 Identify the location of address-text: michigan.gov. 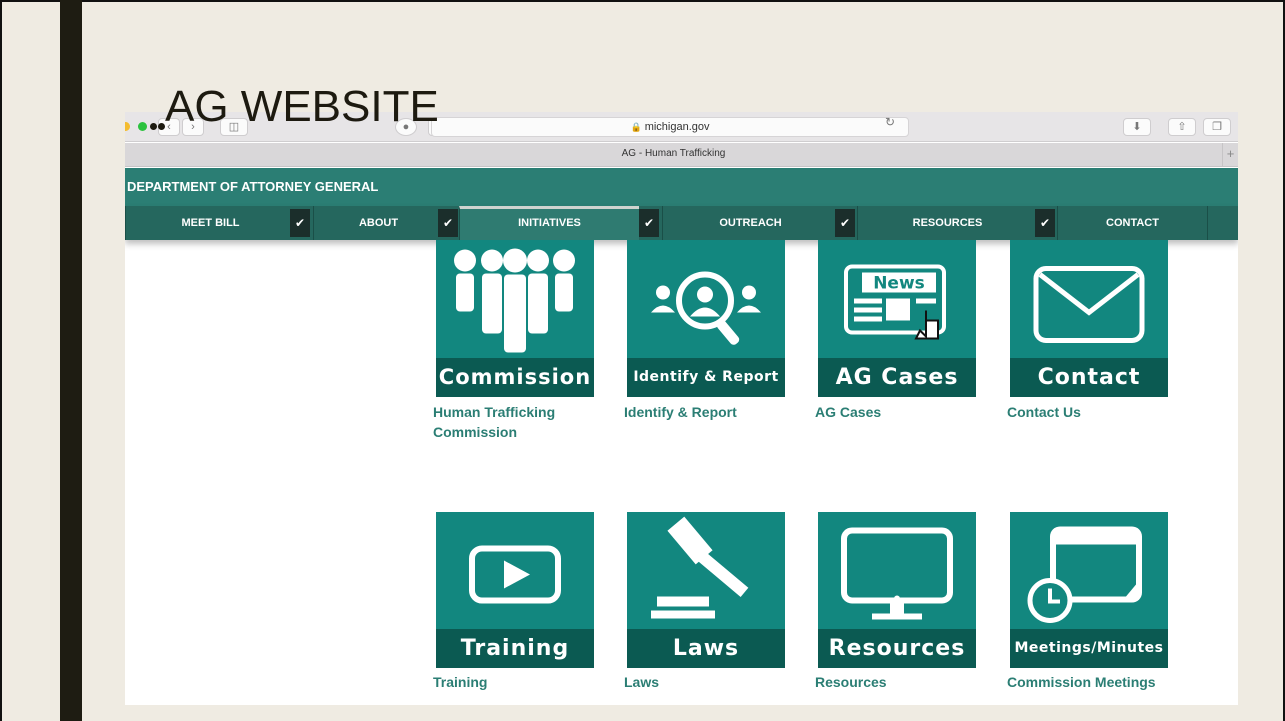
(677, 127).